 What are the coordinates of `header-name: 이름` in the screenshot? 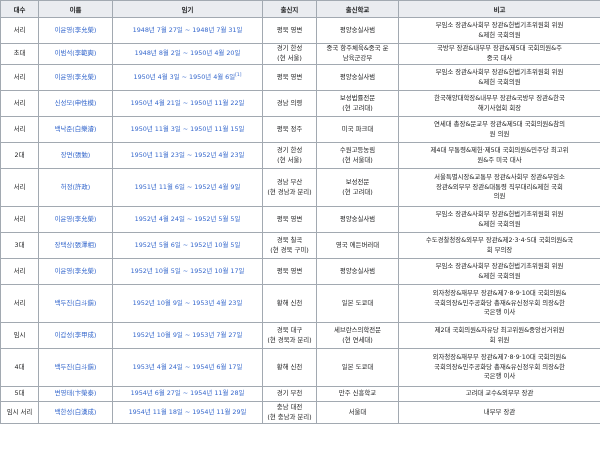 It's located at (75, 9).